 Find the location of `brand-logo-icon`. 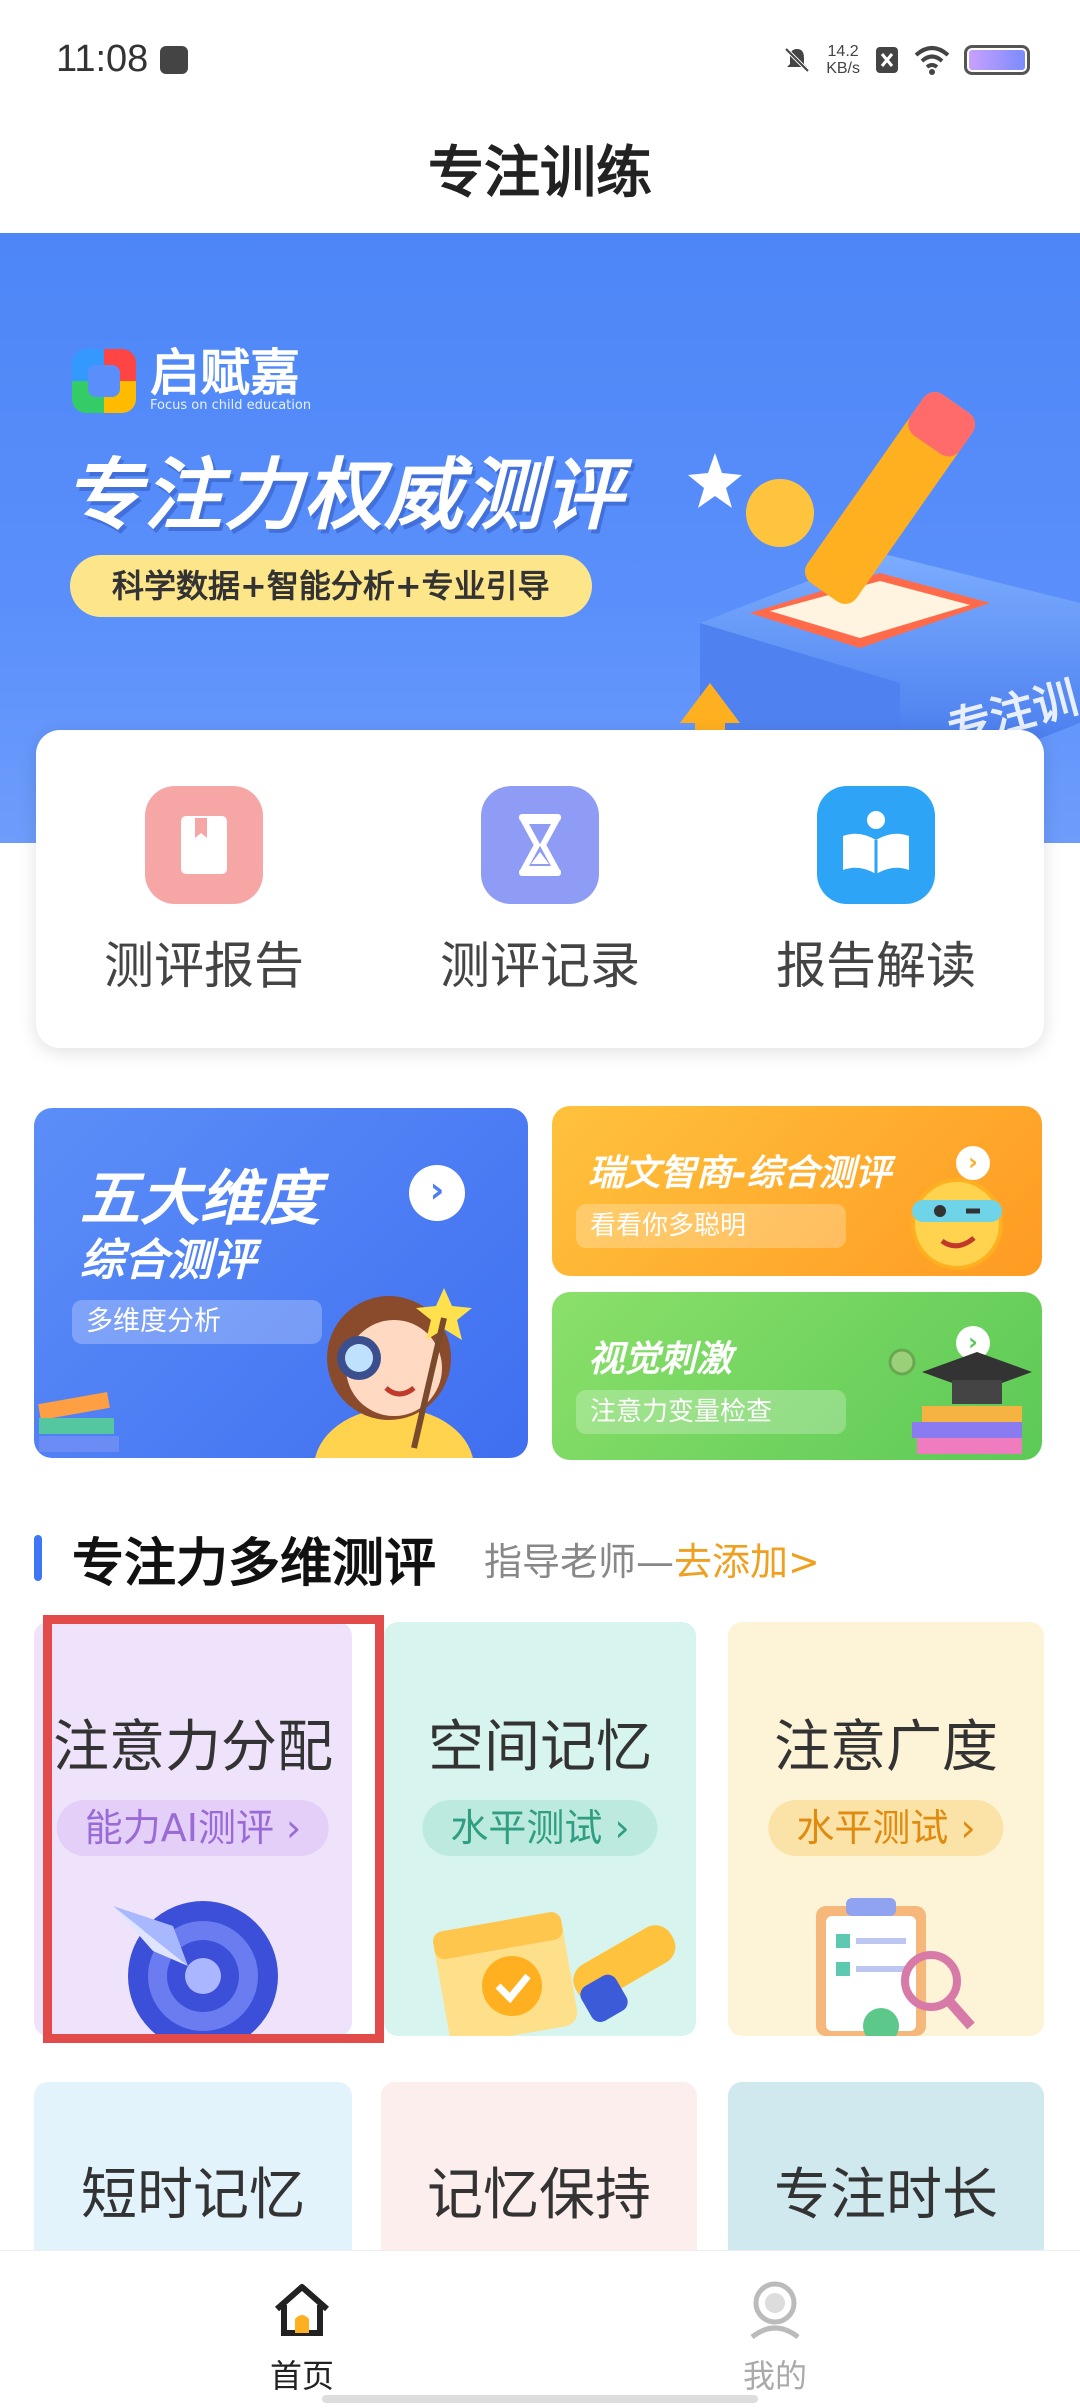

brand-logo-icon is located at coordinates (104, 380).